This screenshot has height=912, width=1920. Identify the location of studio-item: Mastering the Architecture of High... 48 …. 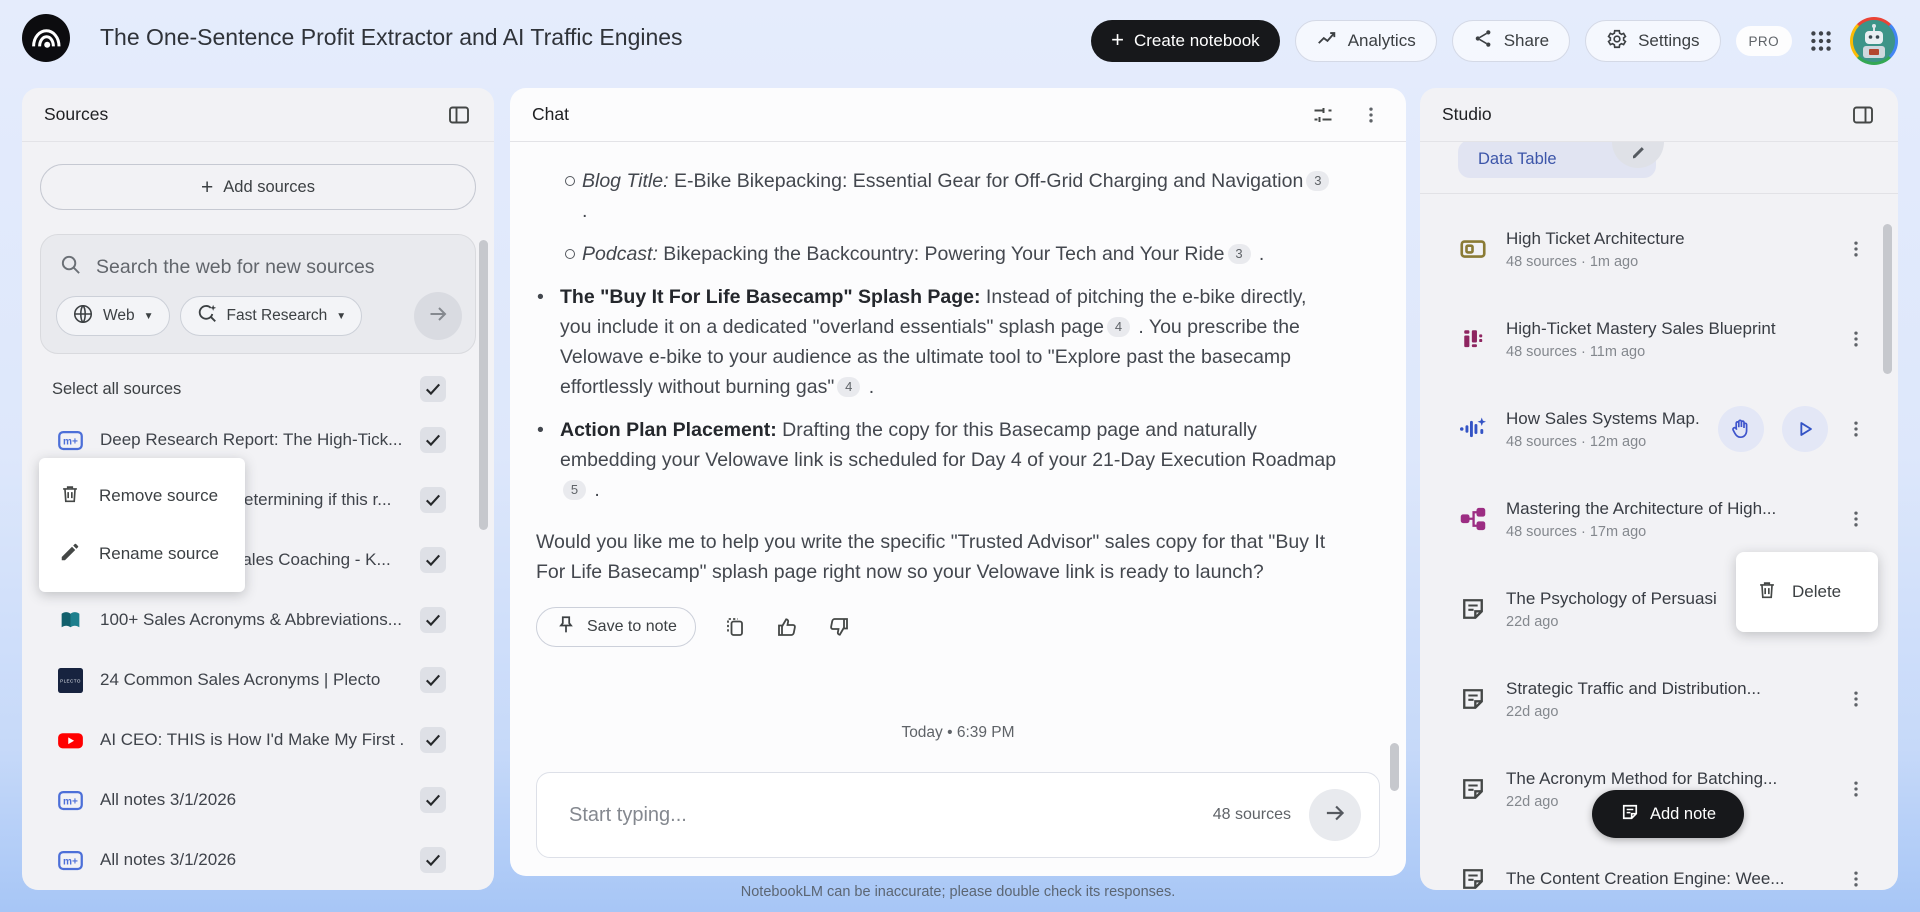
(1659, 519).